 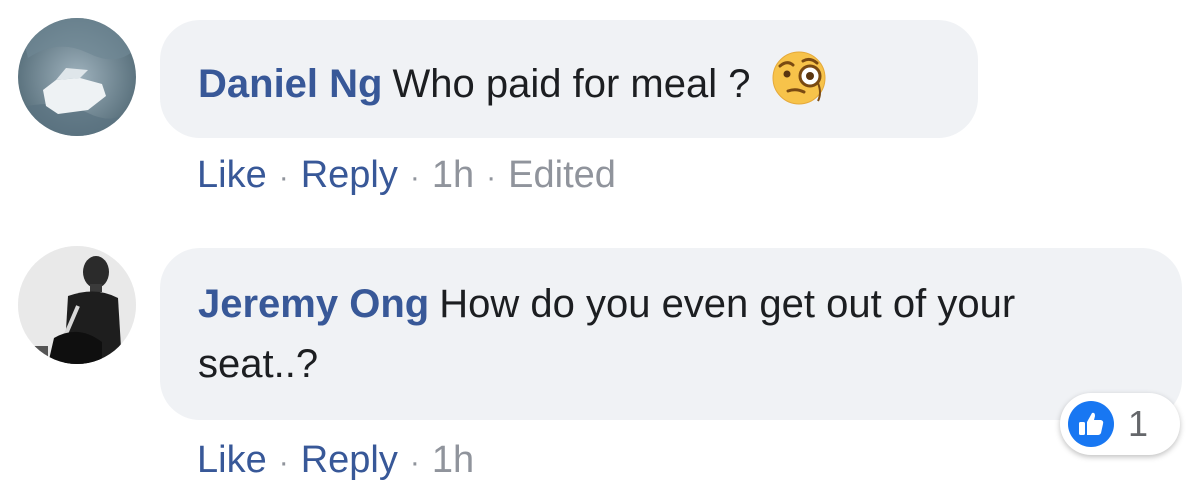 I want to click on reaction-count: 1, so click(x=1138, y=423).